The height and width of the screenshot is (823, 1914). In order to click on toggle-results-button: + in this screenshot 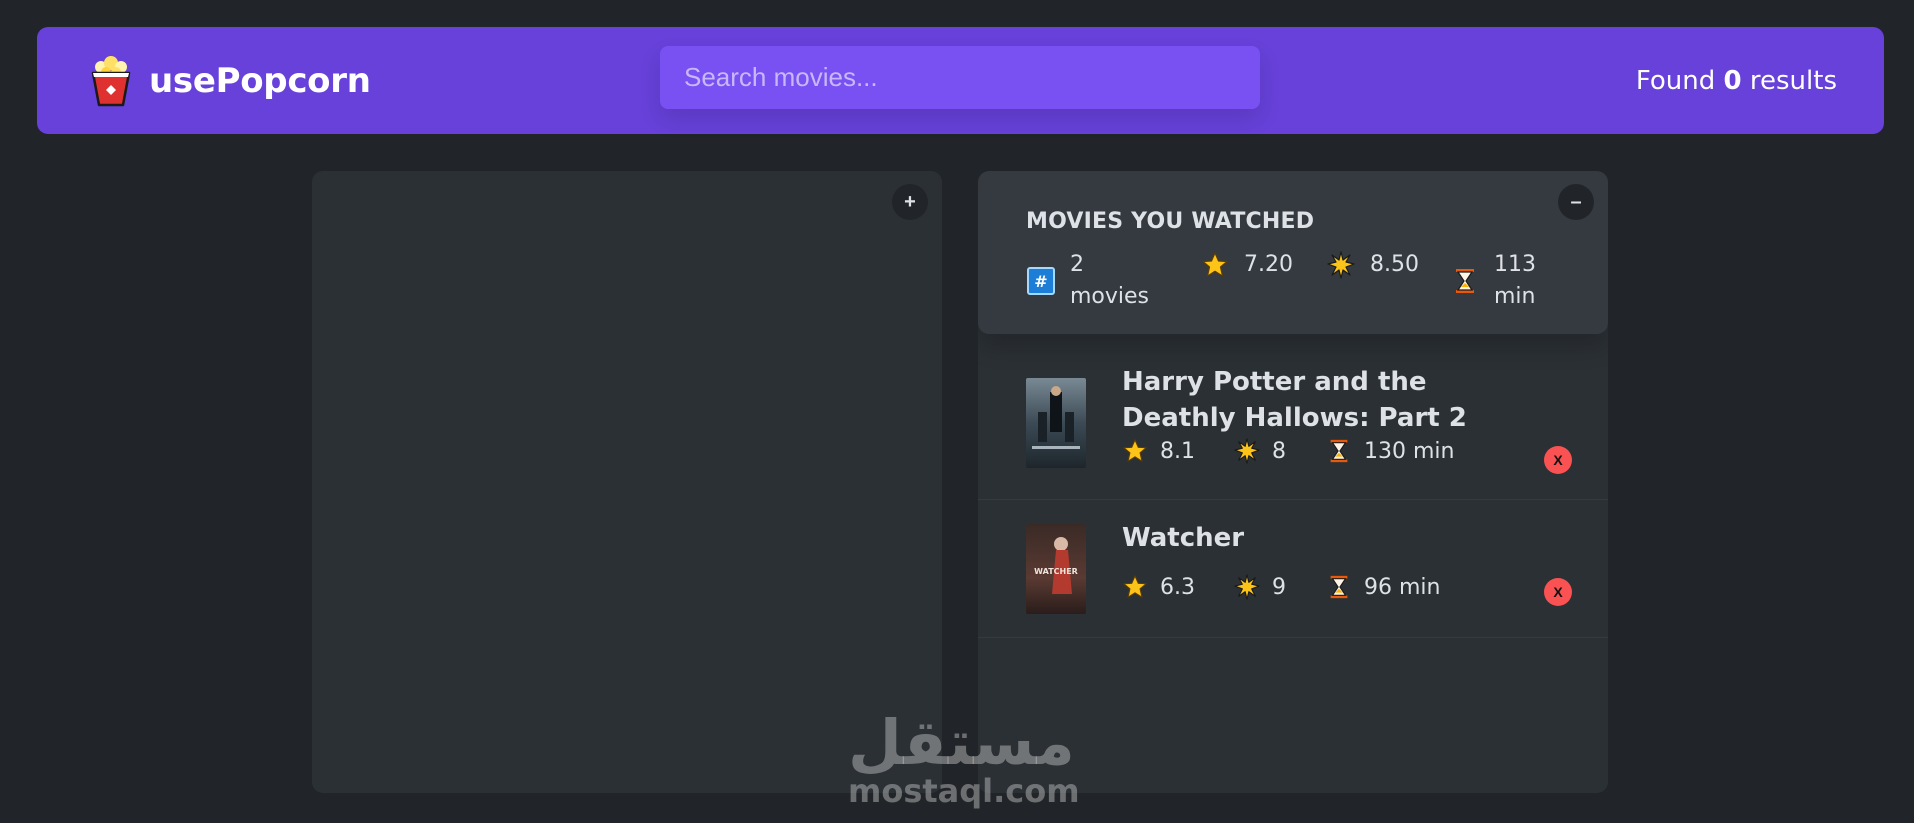, I will do `click(910, 202)`.